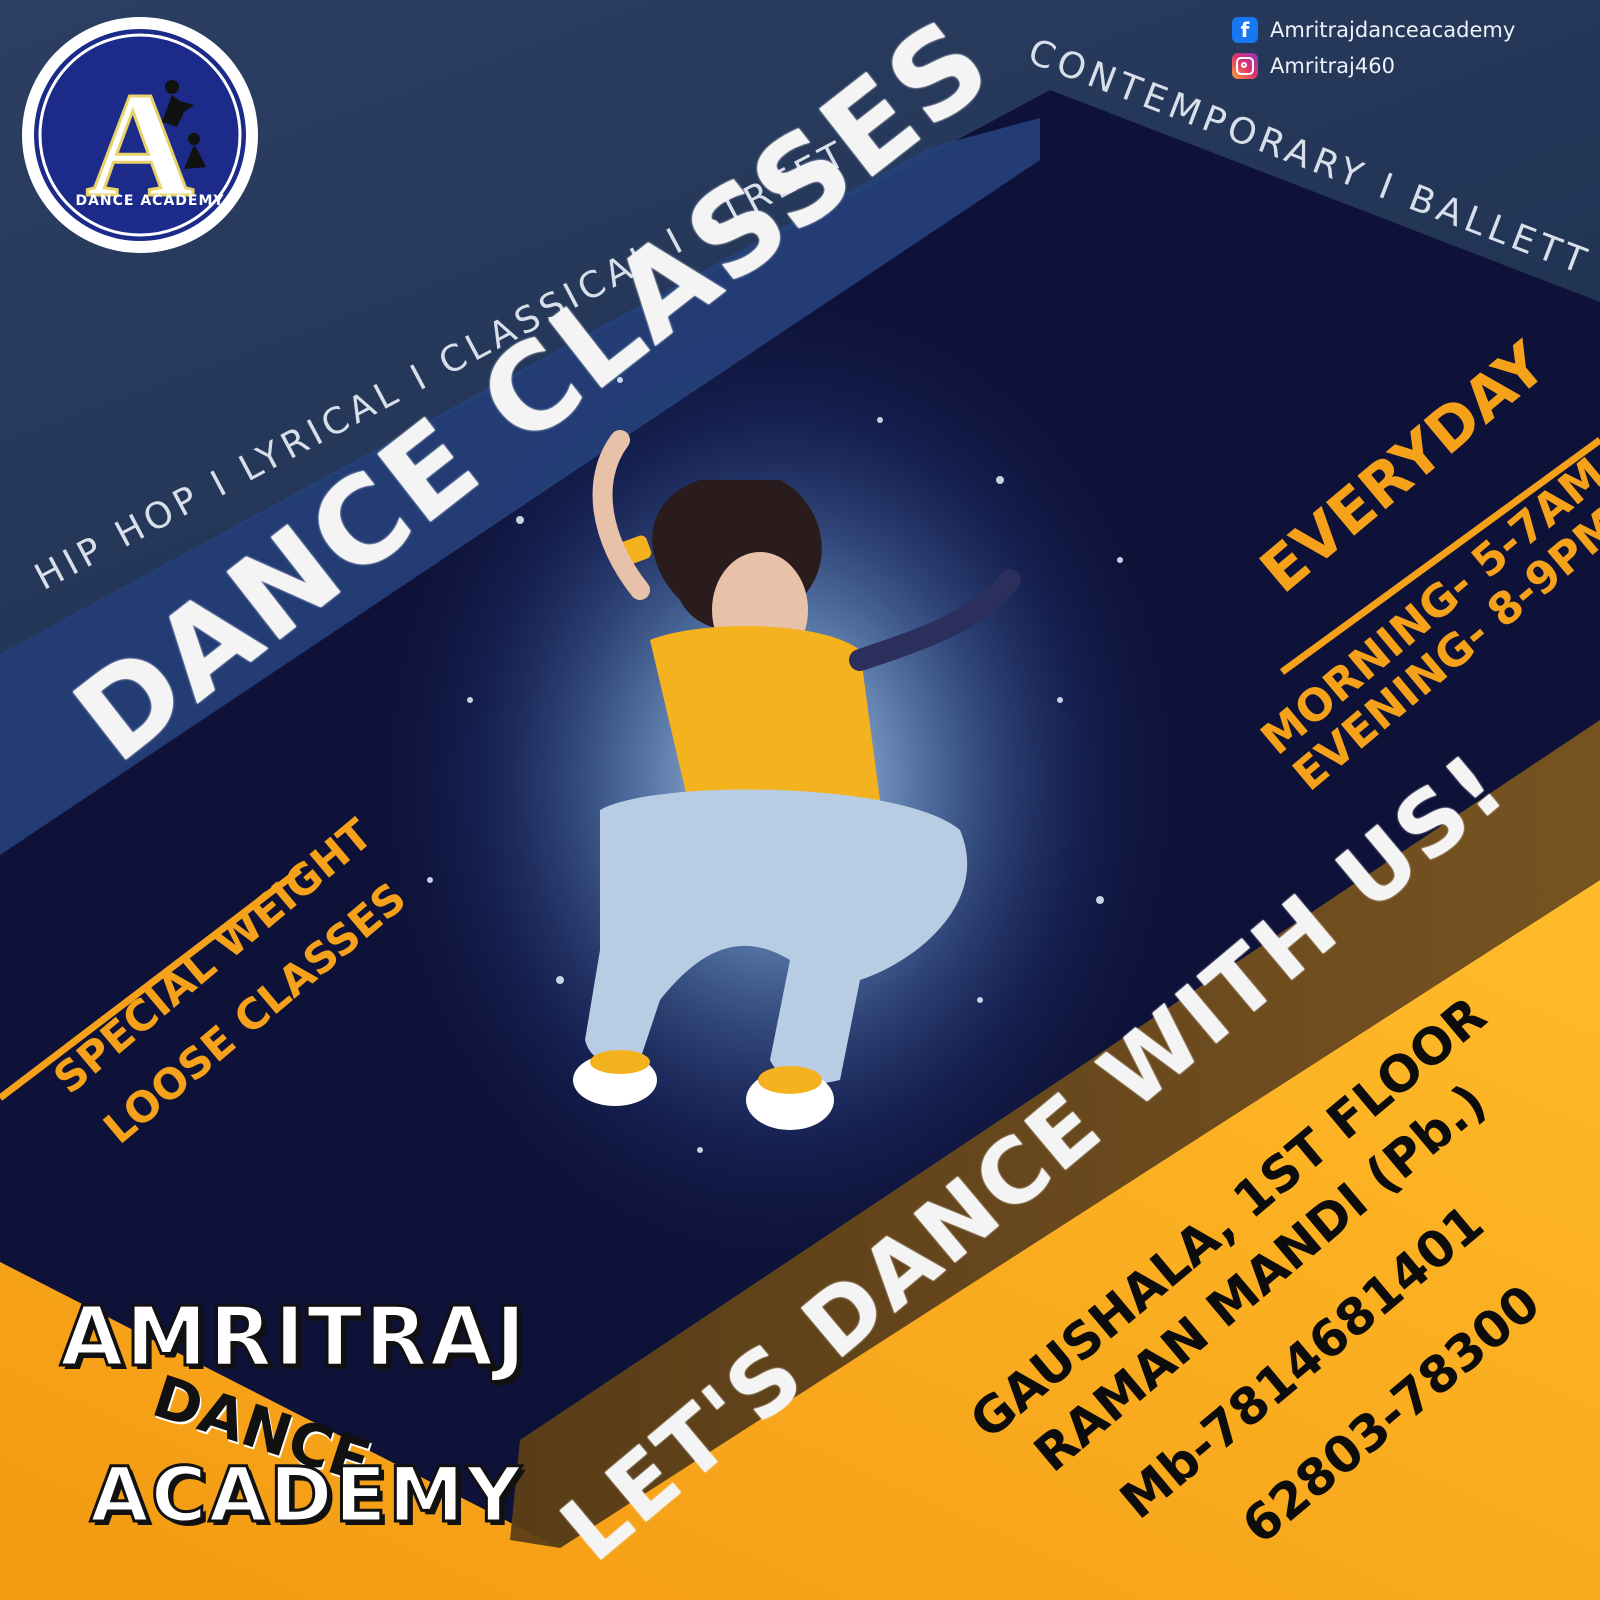 The width and height of the screenshot is (1600, 1600). I want to click on facebook-icon: f, so click(1245, 30).